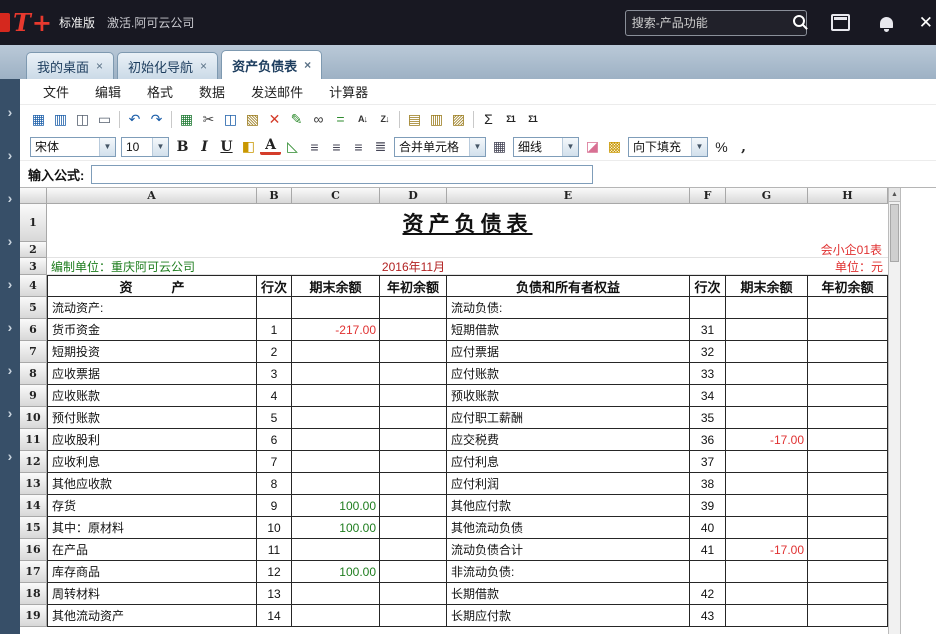 The height and width of the screenshot is (634, 936). I want to click on report-code-cell: 会小企01表, so click(467, 250).